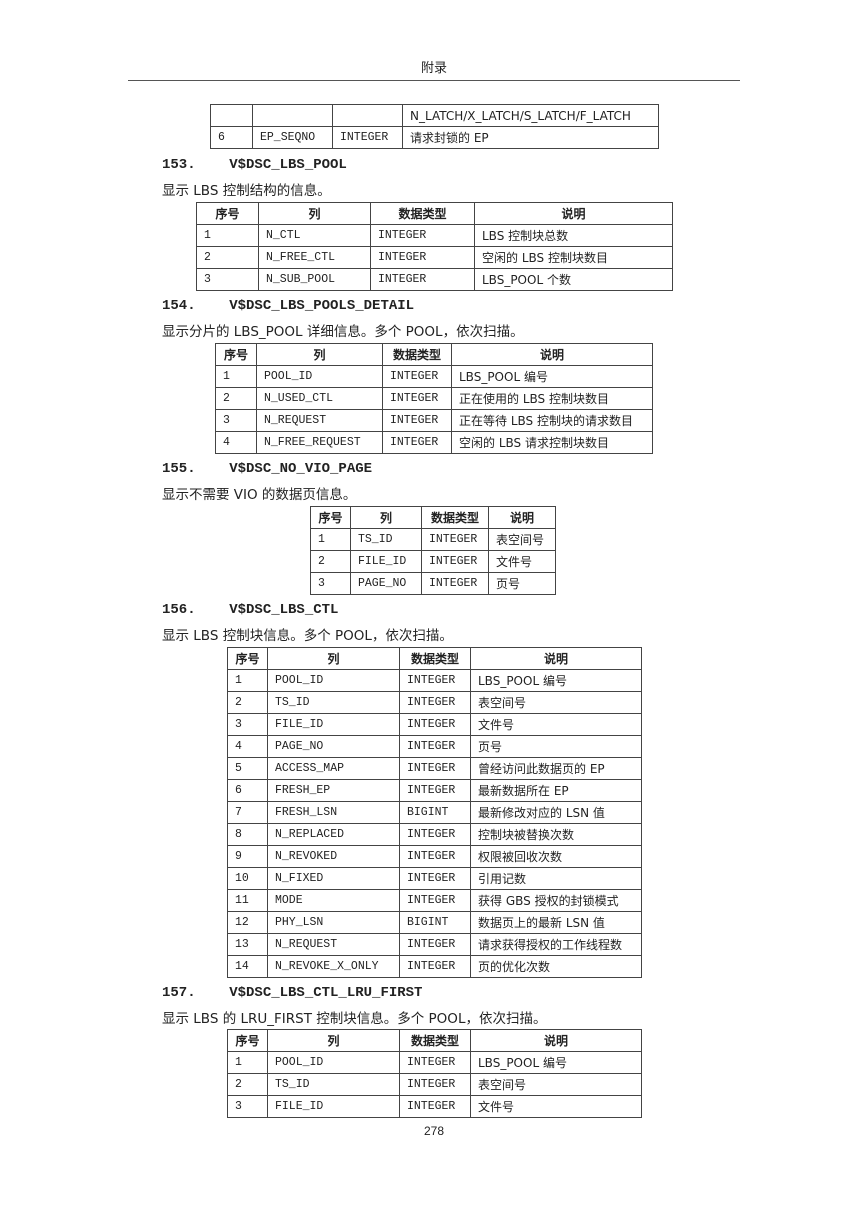 This screenshot has height=1227, width=868. Describe the element at coordinates (333, 922) in the screenshot. I see `column-name-cell: PHY_LSN` at that location.